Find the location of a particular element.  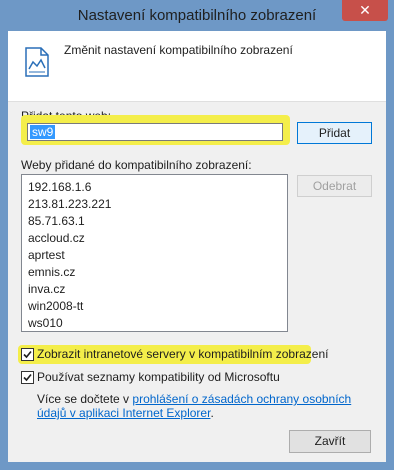

list-item: 85.71.63.1 is located at coordinates (56, 221).